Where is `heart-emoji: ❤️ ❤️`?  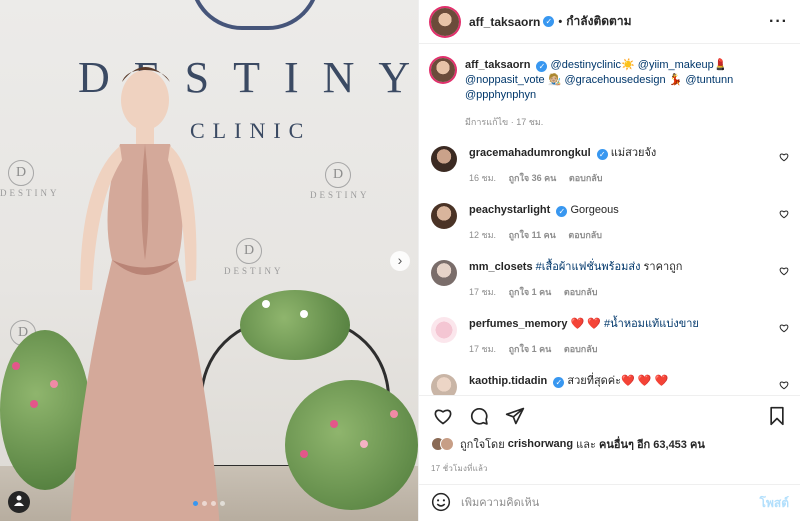 heart-emoji: ❤️ ❤️ is located at coordinates (585, 324).